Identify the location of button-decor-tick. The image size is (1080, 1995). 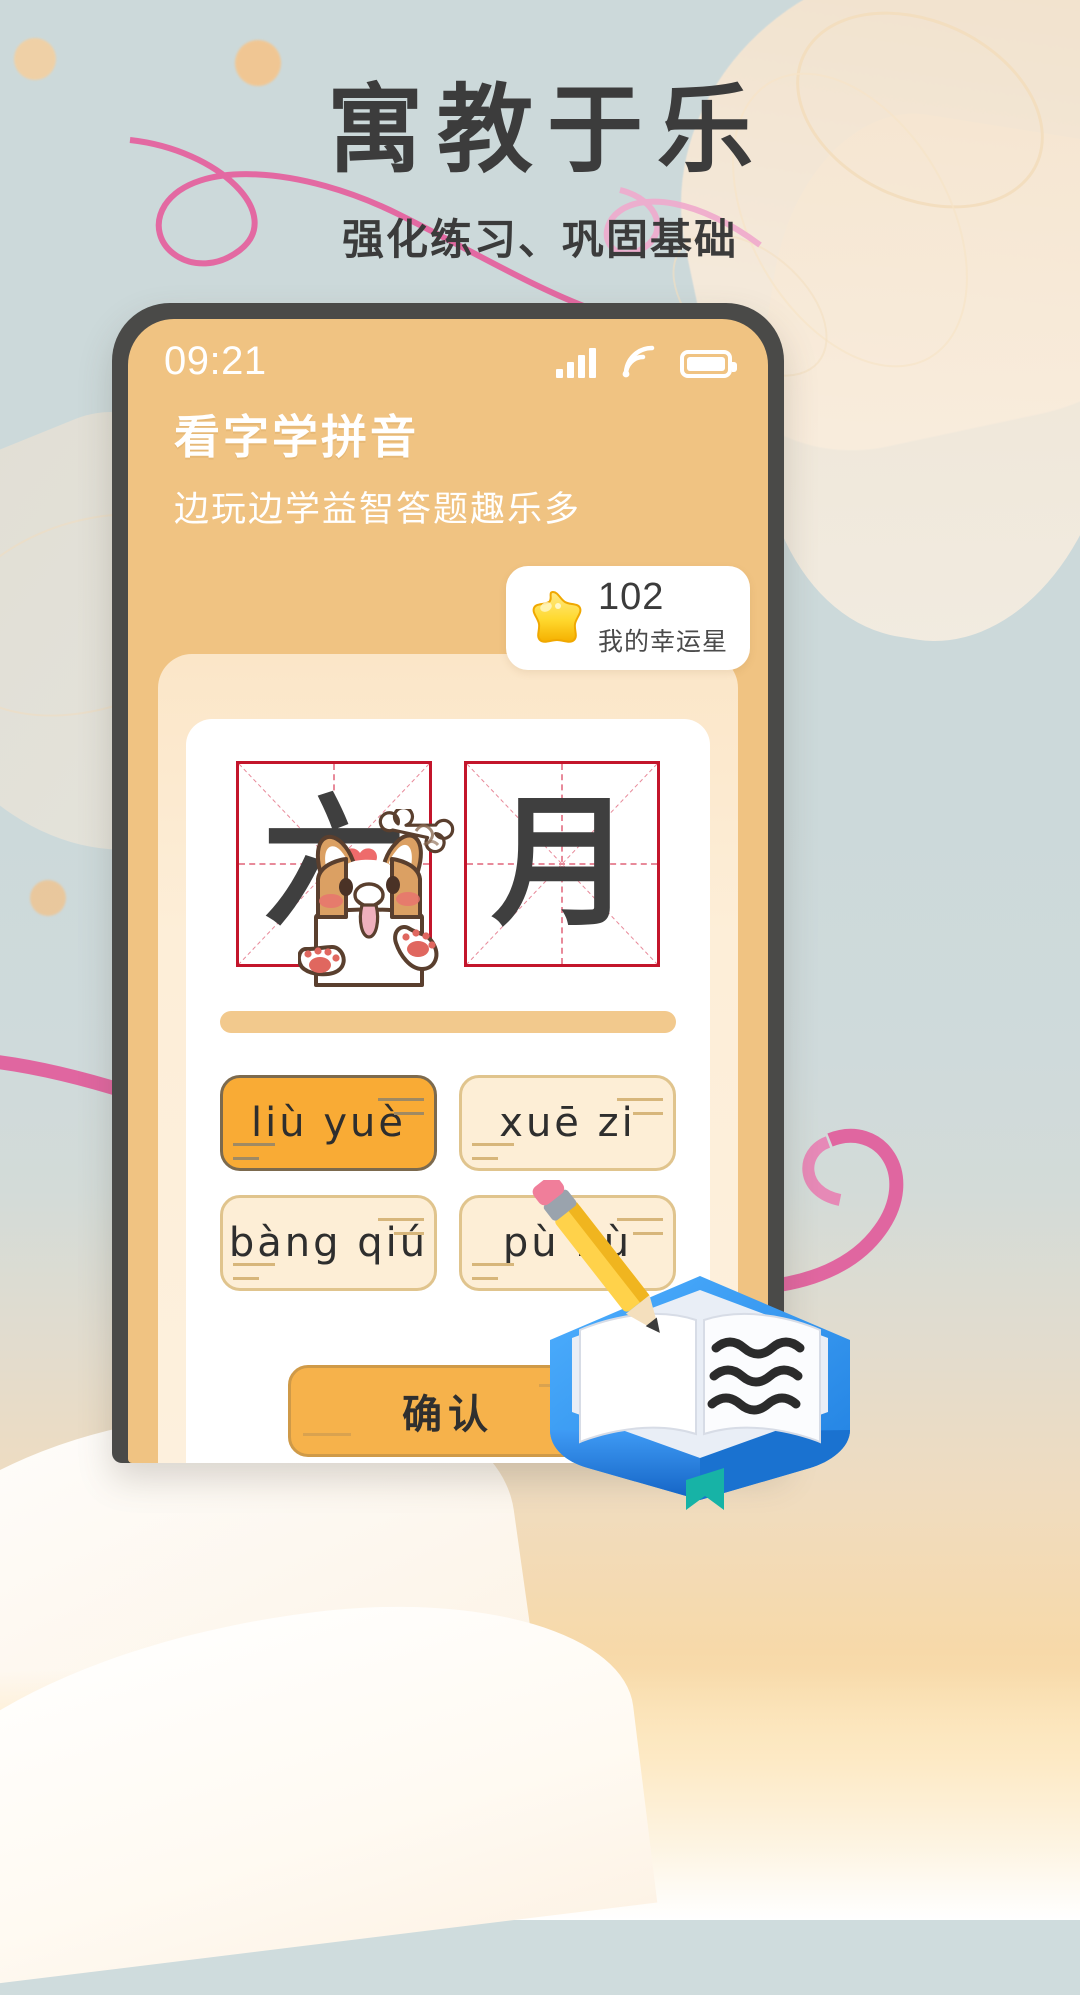
(327, 1434).